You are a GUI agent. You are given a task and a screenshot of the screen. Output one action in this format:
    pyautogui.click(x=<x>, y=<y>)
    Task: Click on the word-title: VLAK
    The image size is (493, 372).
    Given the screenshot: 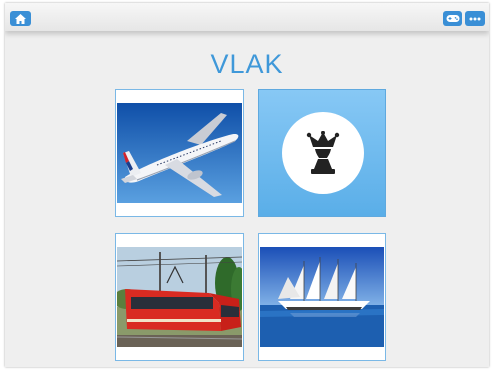 What is the action you would take?
    pyautogui.click(x=247, y=64)
    